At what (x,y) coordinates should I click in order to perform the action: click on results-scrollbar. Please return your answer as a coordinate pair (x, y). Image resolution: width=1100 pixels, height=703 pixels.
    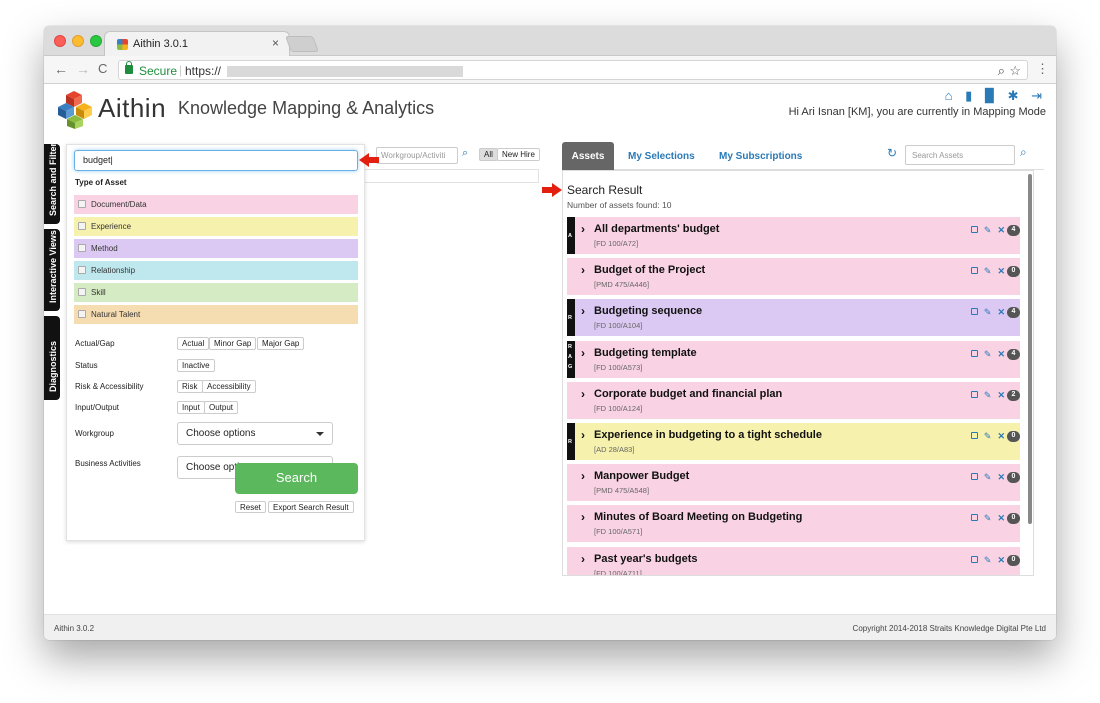
    Looking at the image, I should click on (1030, 349).